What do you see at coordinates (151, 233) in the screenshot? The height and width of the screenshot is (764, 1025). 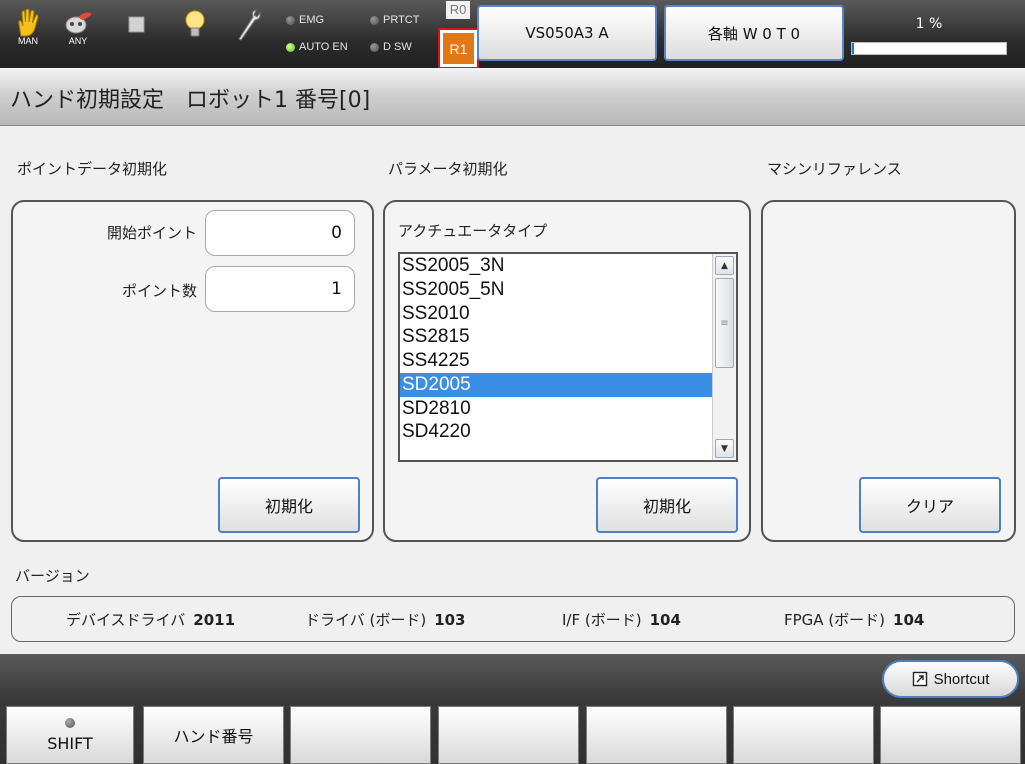 I see `start-point-label: 開始ポイント` at bounding box center [151, 233].